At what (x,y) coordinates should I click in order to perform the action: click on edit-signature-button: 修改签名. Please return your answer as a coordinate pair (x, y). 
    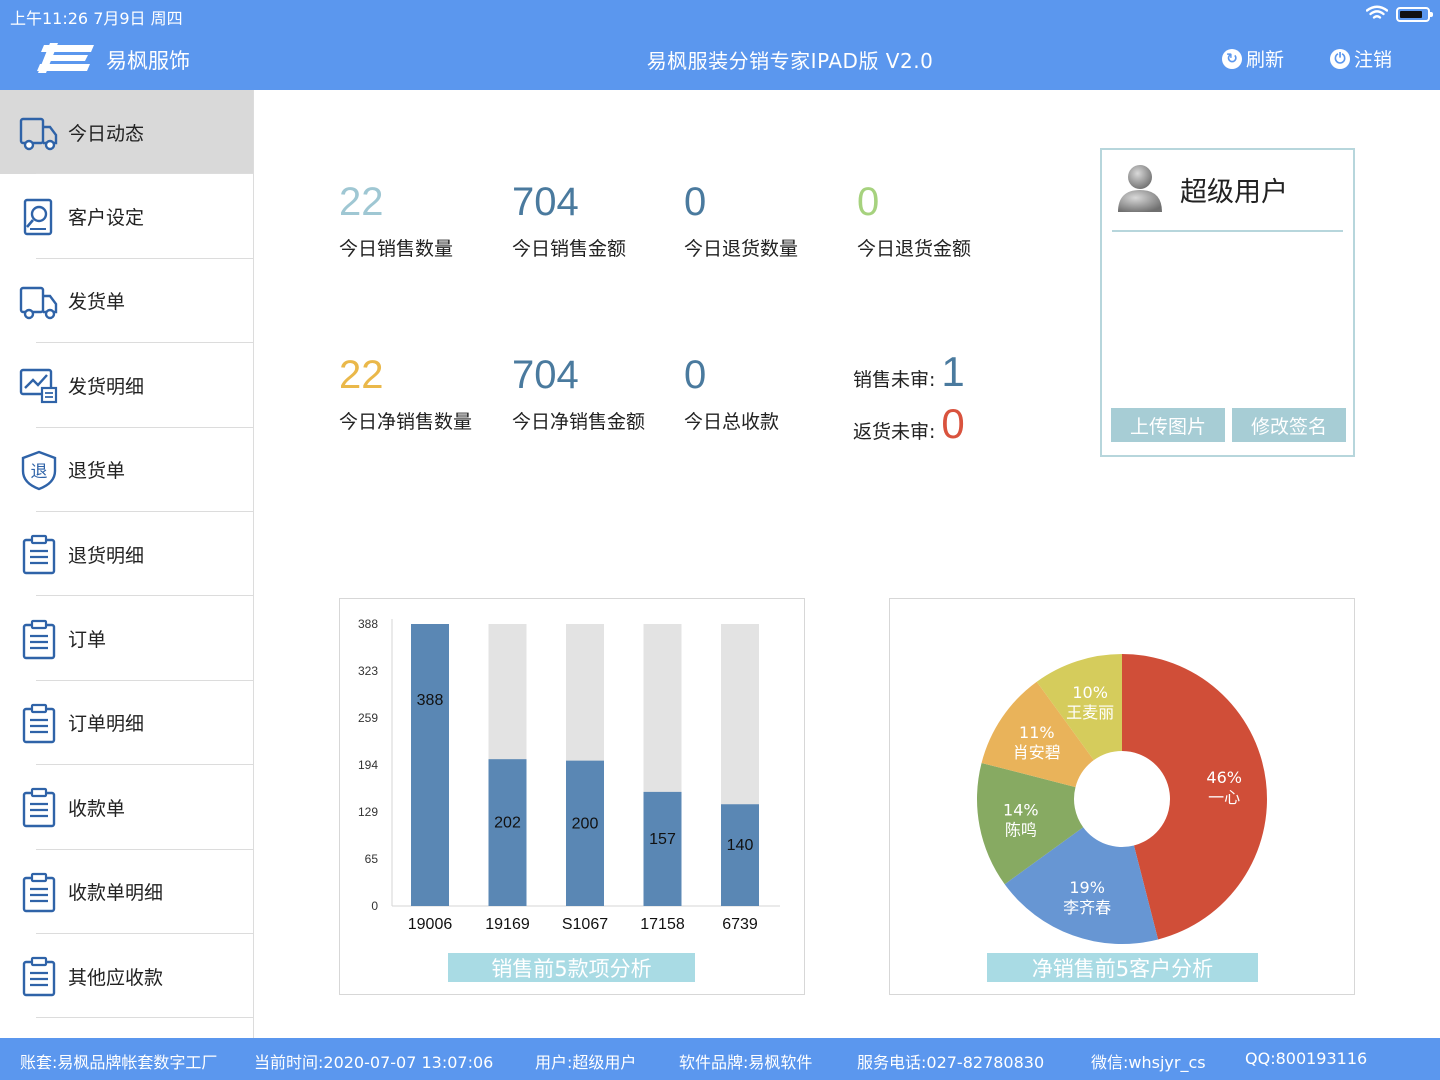
    Looking at the image, I should click on (1289, 425).